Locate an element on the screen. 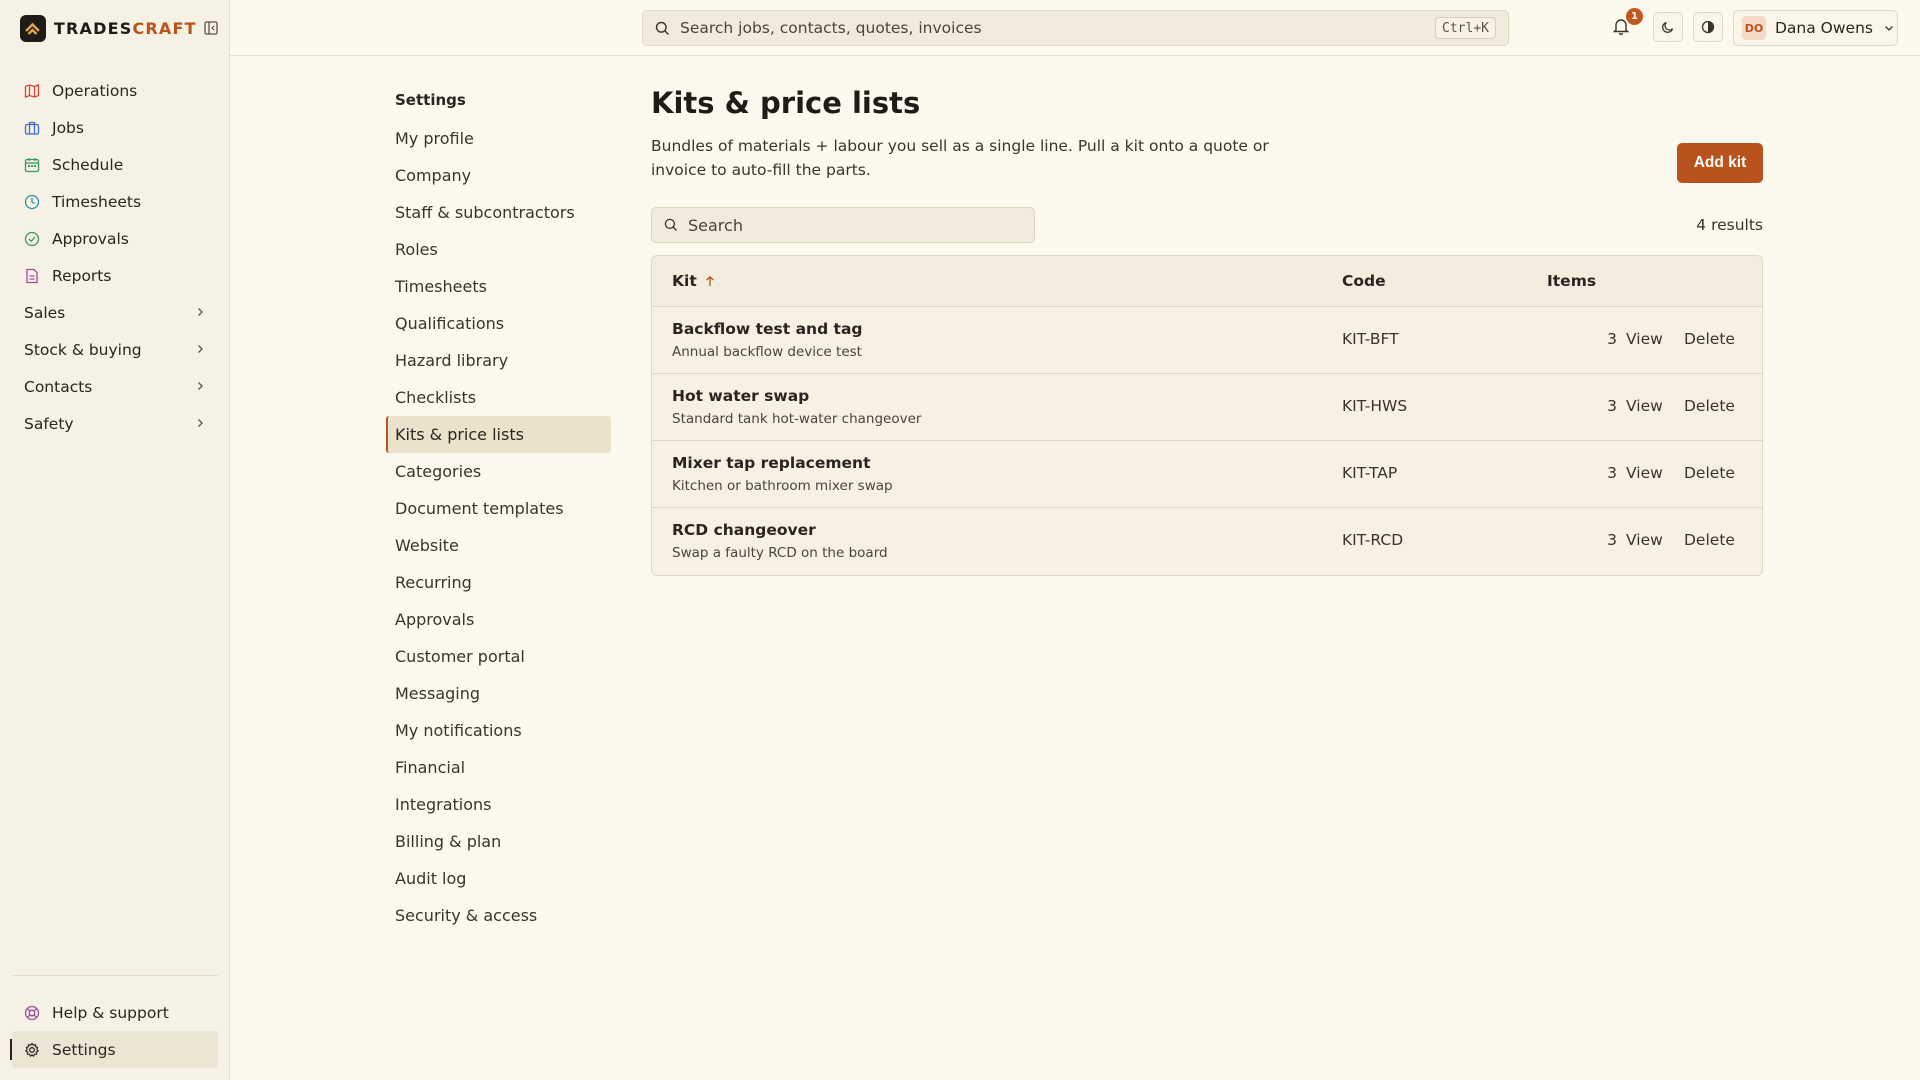  sidebar-item-schedule: Schedule is located at coordinates (115, 164).